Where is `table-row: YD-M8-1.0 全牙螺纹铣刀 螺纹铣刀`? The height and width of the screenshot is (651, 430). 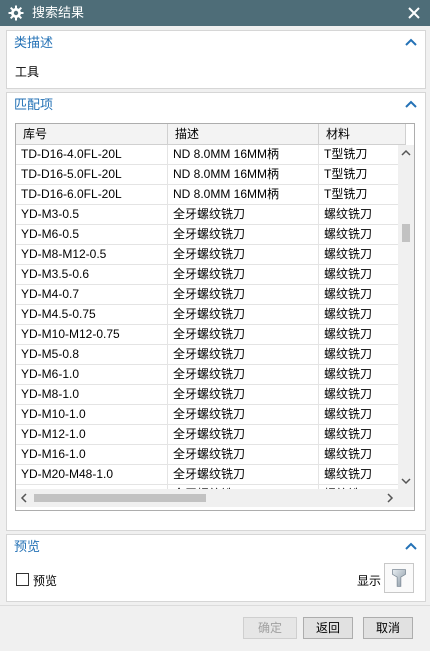
table-row: YD-M8-1.0 全牙螺纹铣刀 螺纹铣刀 is located at coordinates (207, 395).